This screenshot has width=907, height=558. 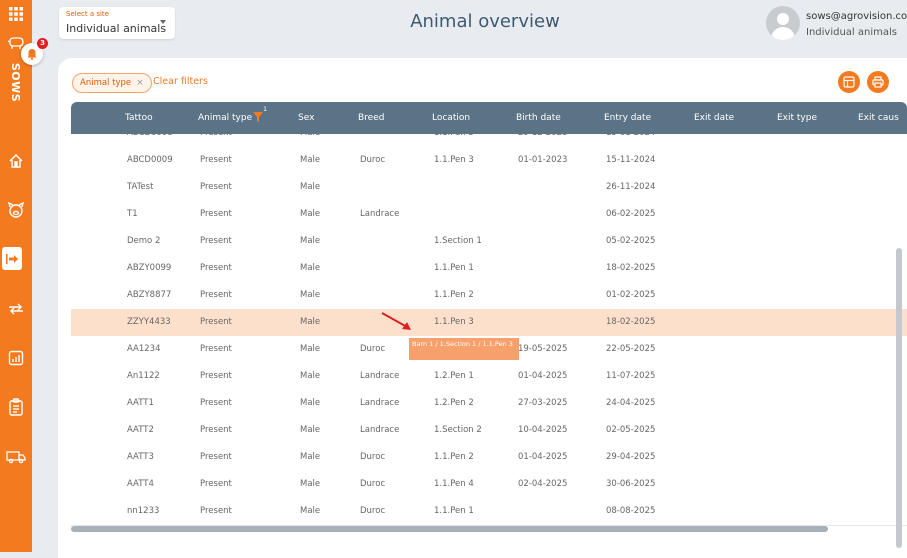 I want to click on table-cell: 05-02-2025, so click(x=631, y=241).